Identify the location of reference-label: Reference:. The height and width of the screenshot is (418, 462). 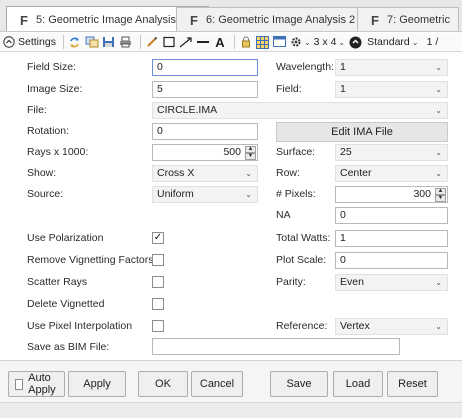
(302, 326).